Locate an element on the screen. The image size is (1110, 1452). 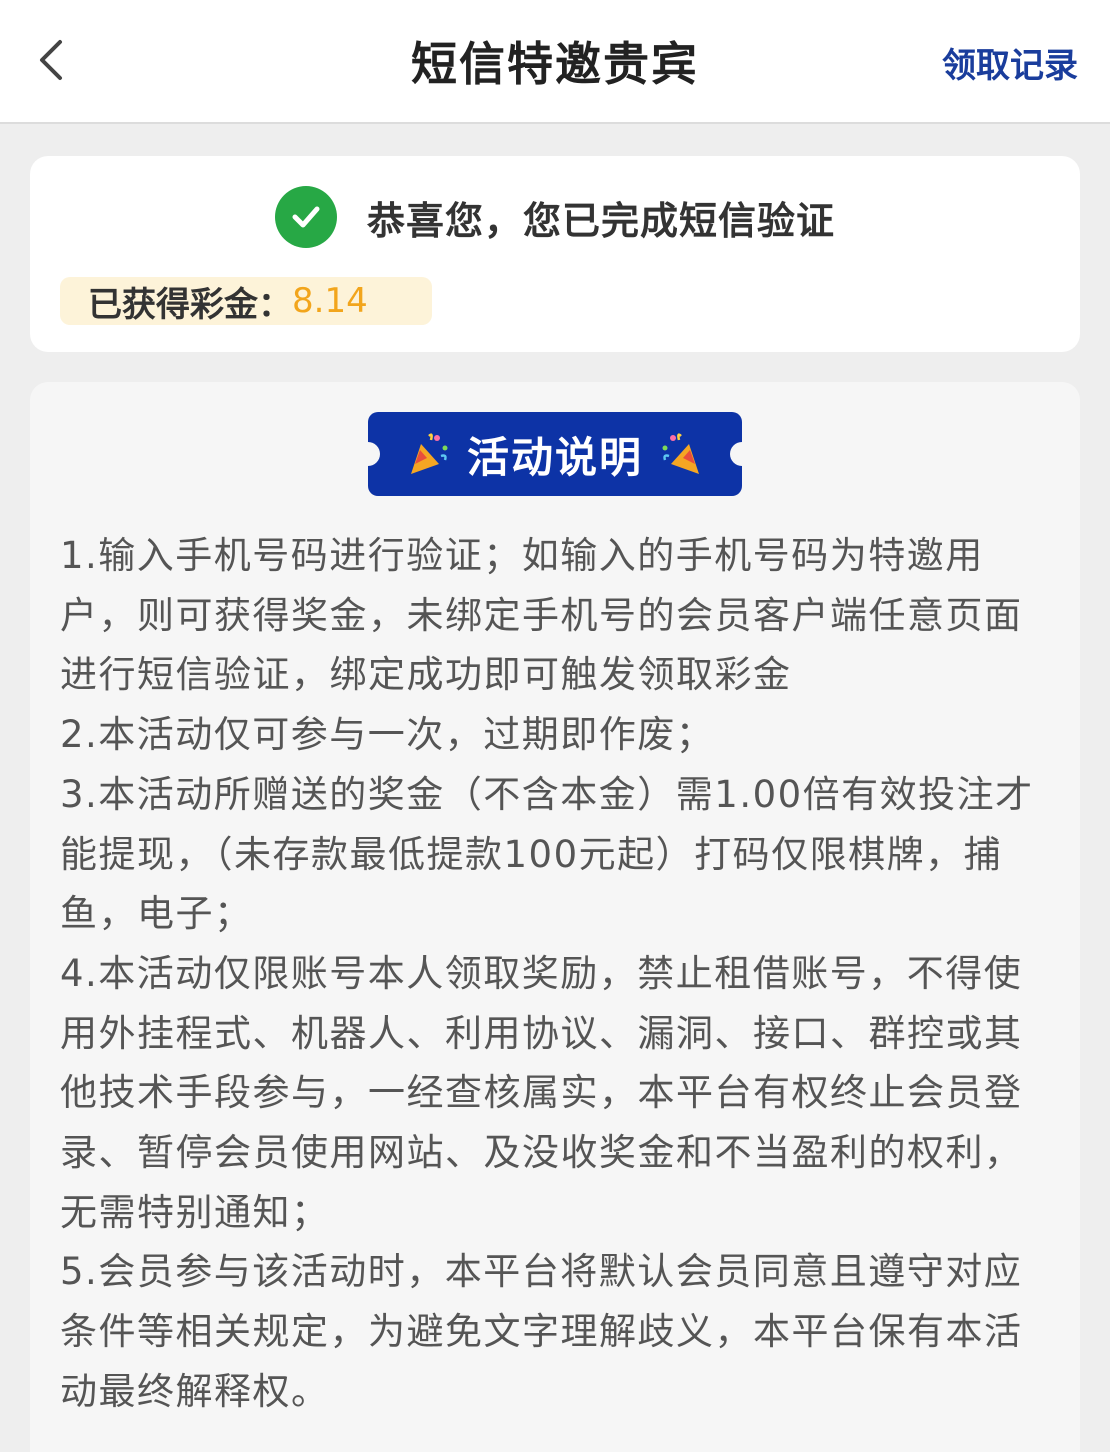
activity-rules-title: 活动说明 is located at coordinates (554, 457).